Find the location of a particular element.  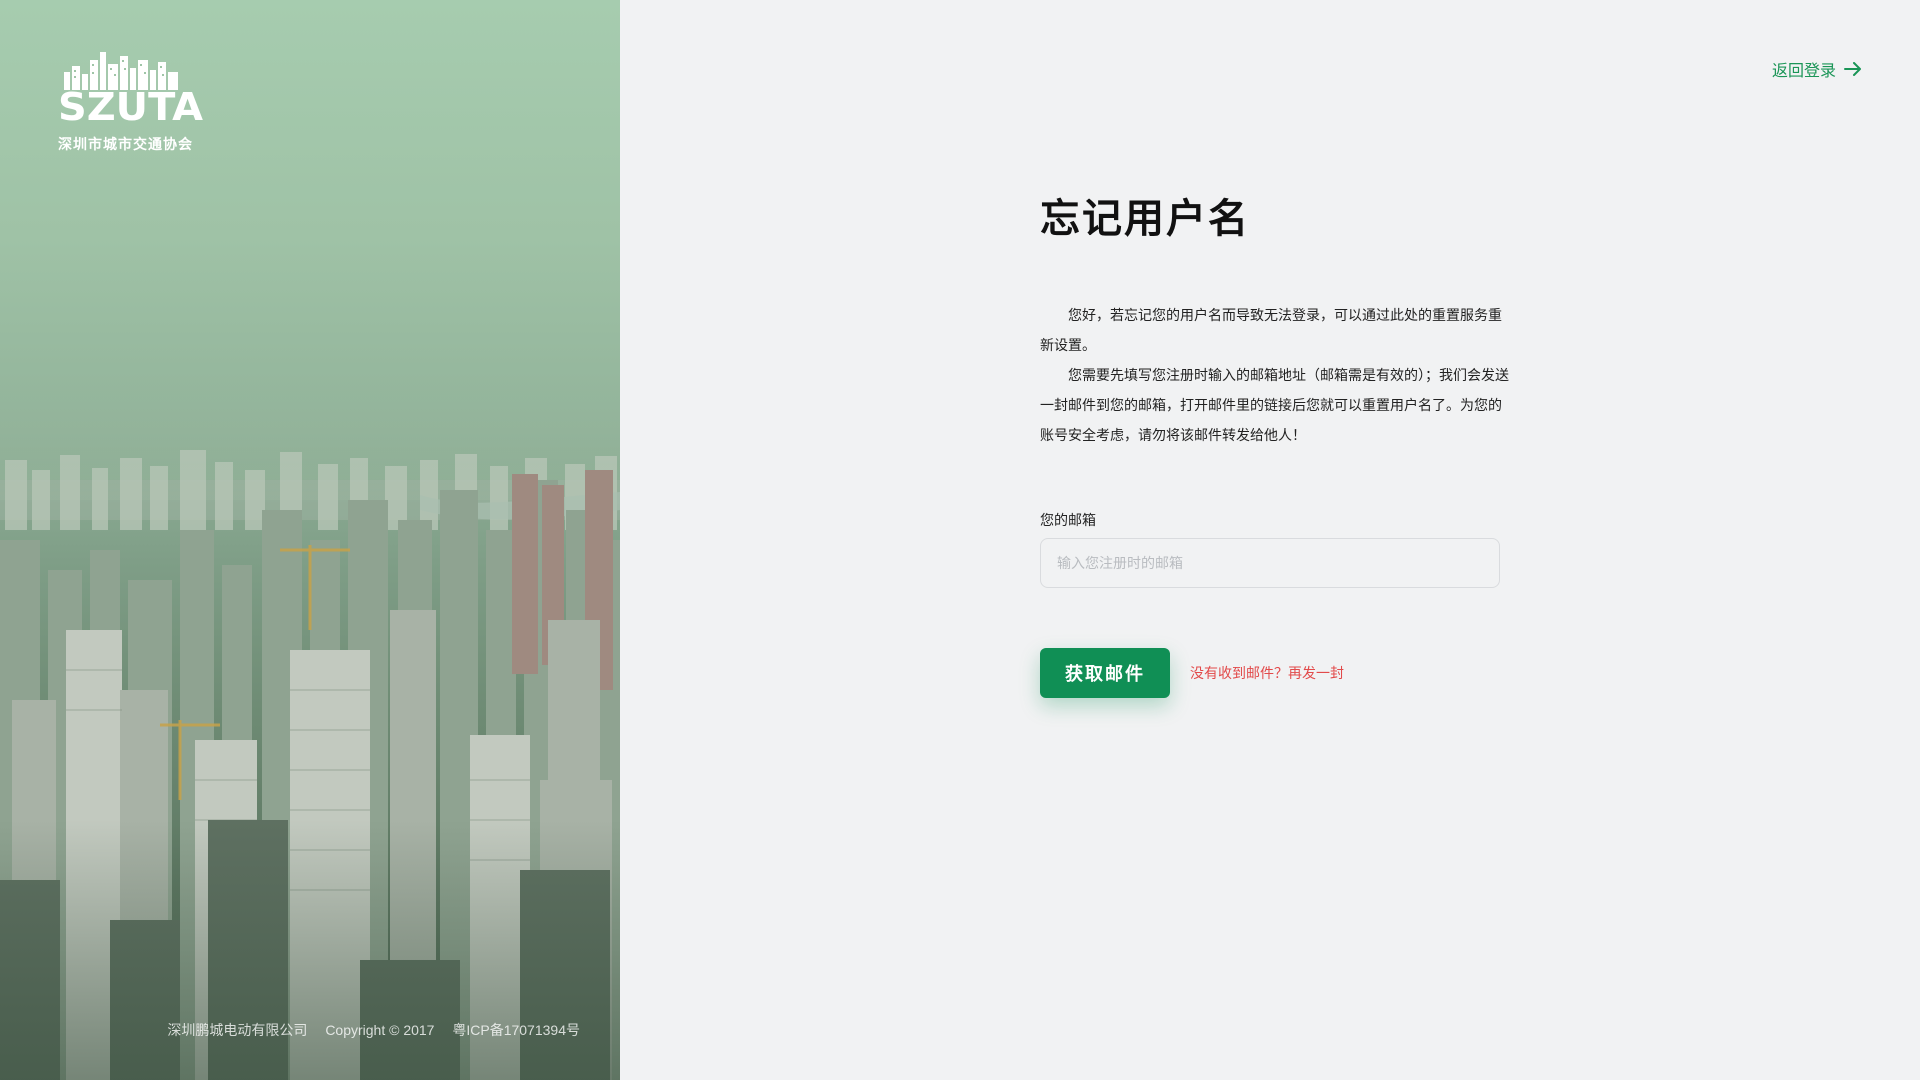

logo-subtitle: 深圳市城市交通协会 is located at coordinates (125, 144).